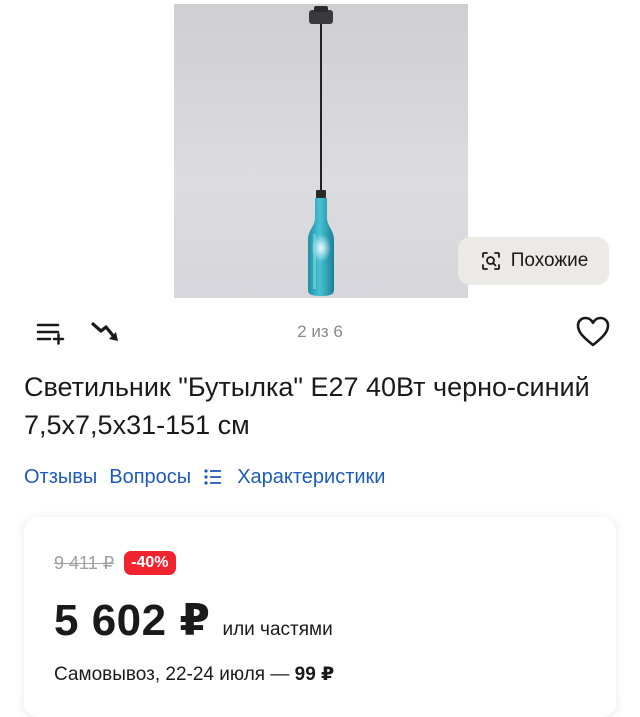 This screenshot has height=717, width=640. I want to click on installments-link: или частями, so click(277, 630).